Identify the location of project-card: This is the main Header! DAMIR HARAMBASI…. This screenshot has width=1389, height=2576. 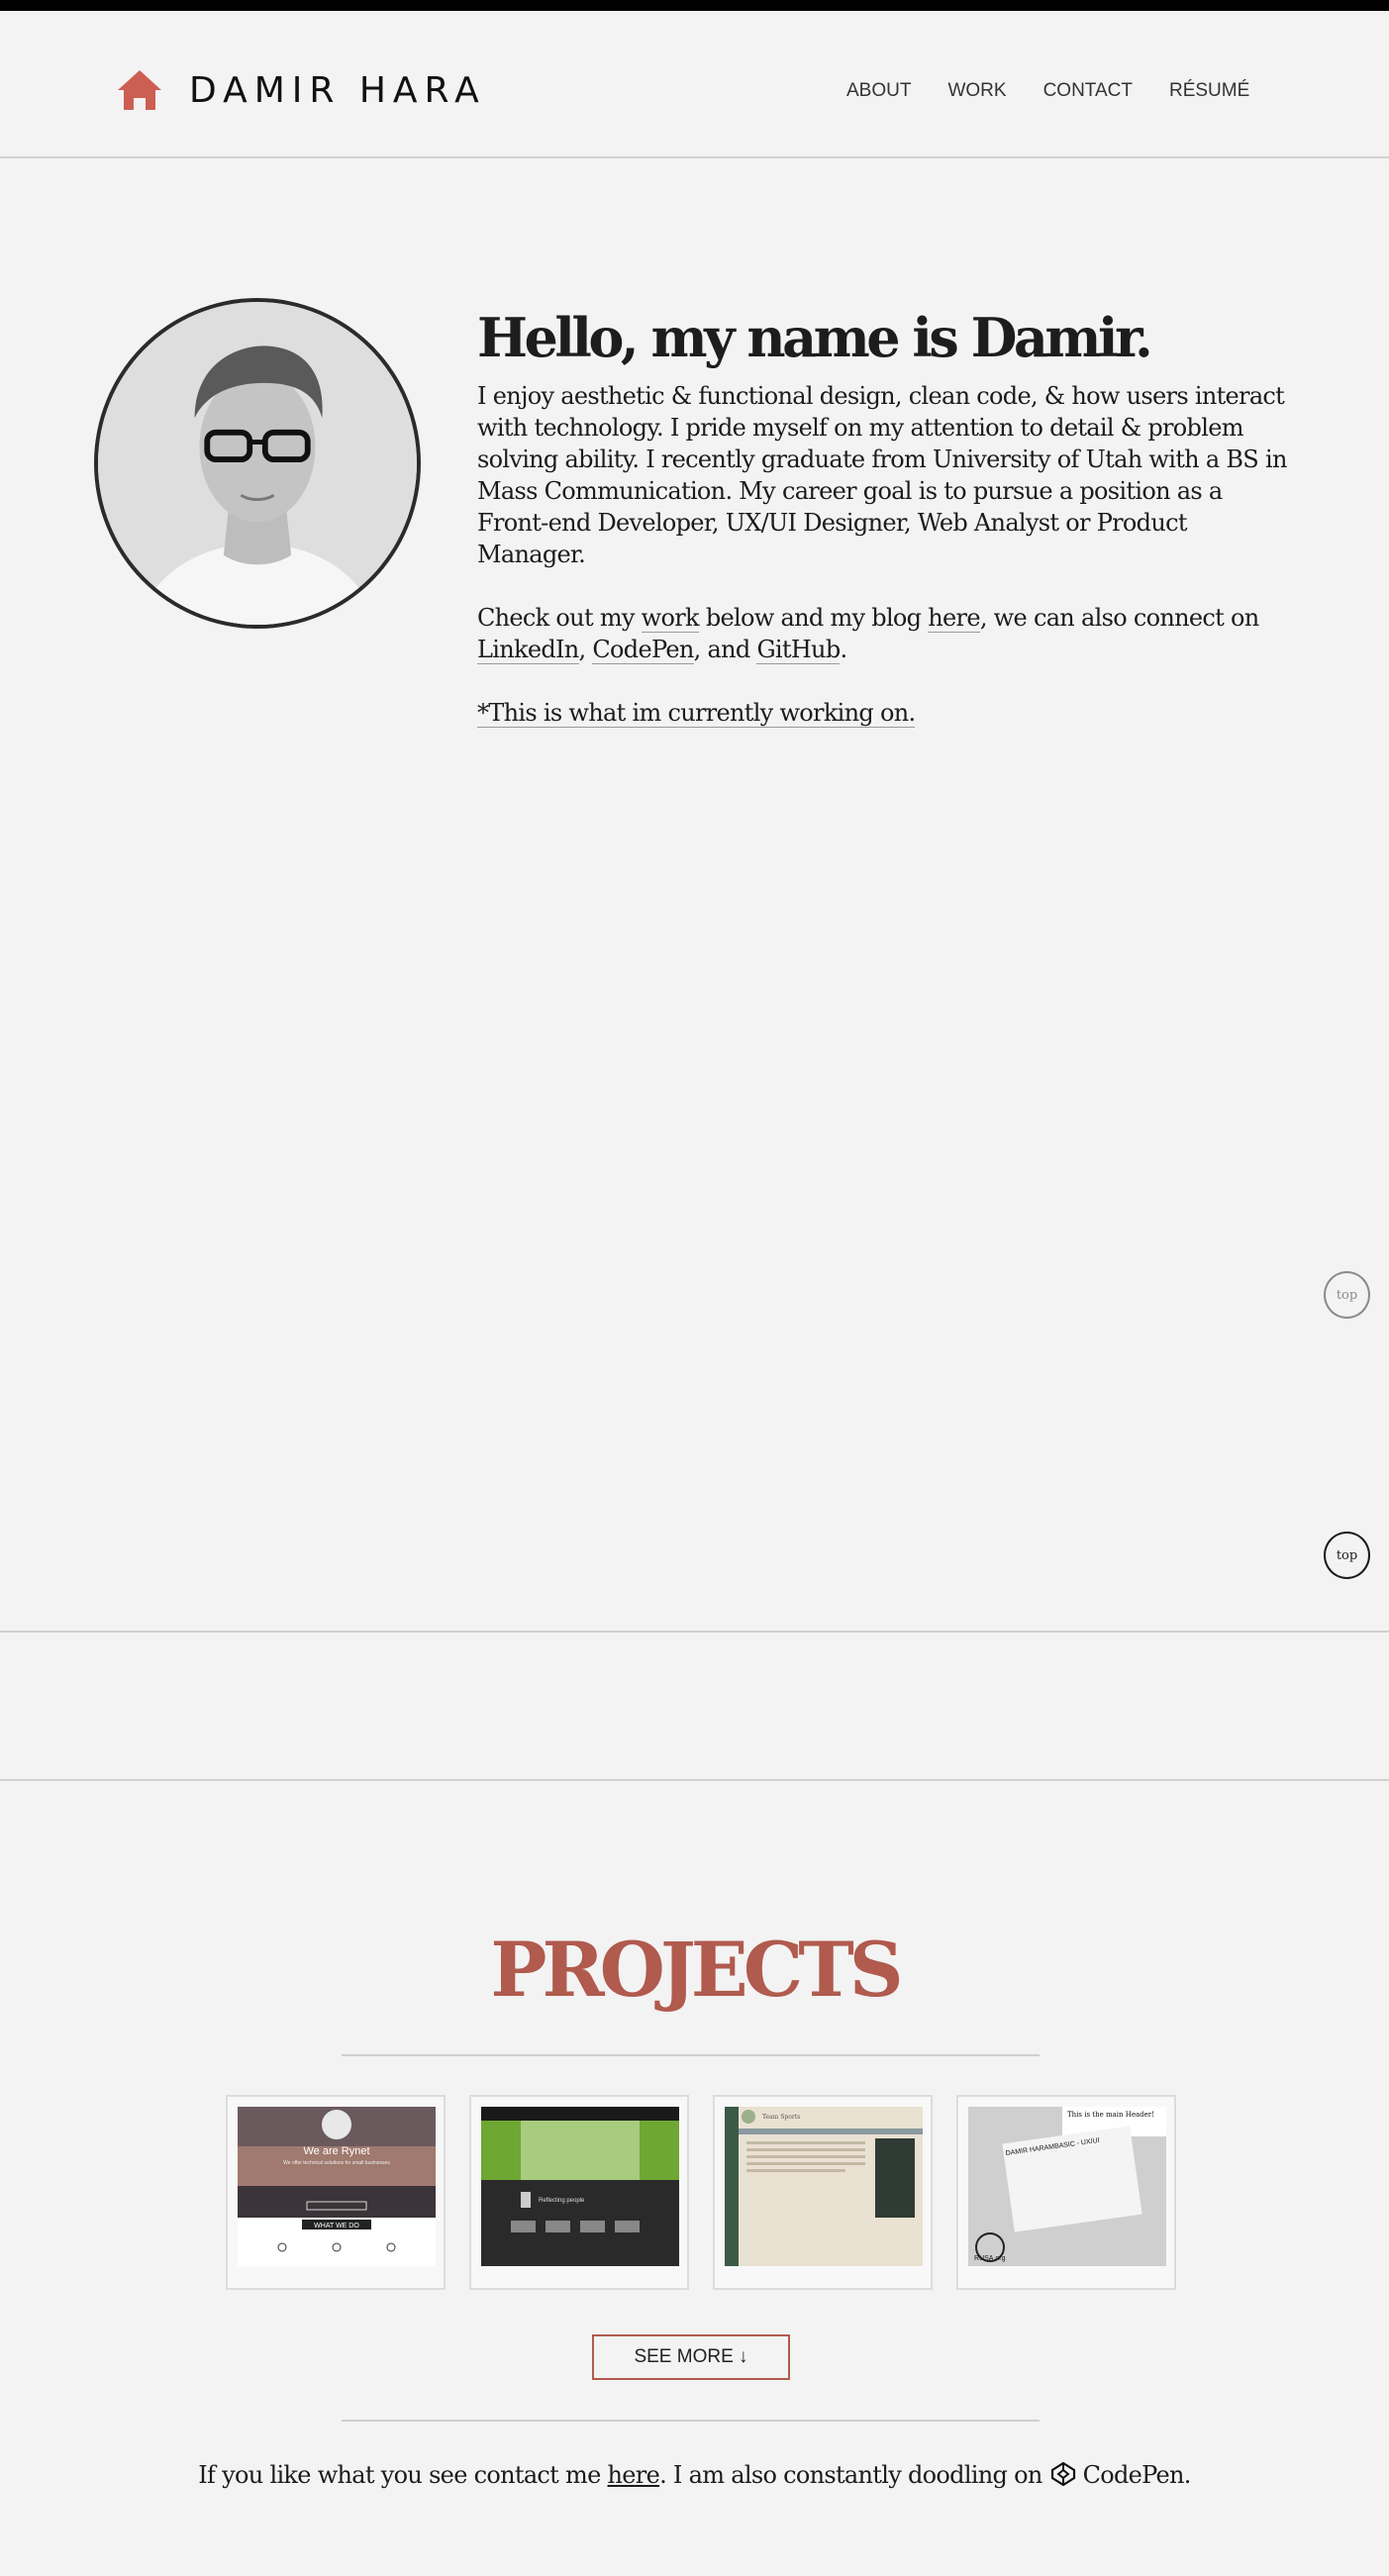
(1066, 2192).